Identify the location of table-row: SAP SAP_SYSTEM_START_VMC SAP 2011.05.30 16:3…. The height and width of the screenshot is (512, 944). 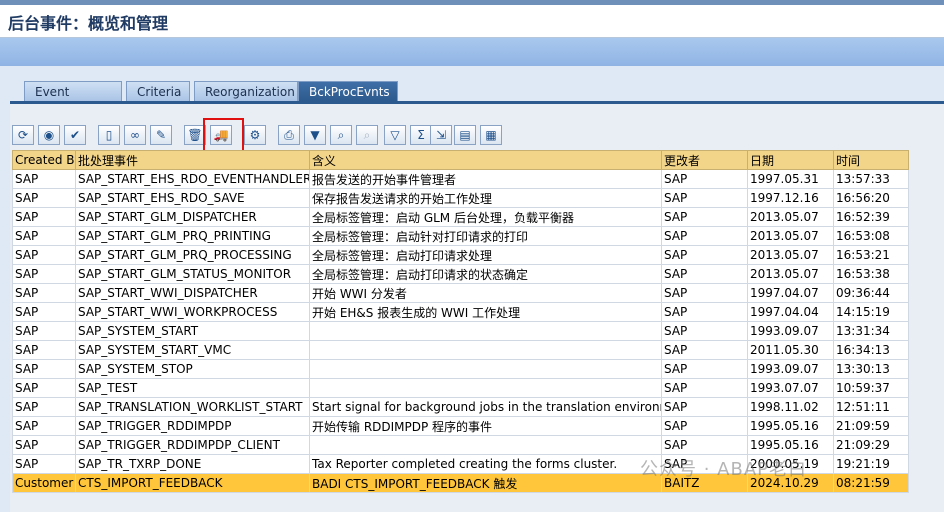
(460, 350).